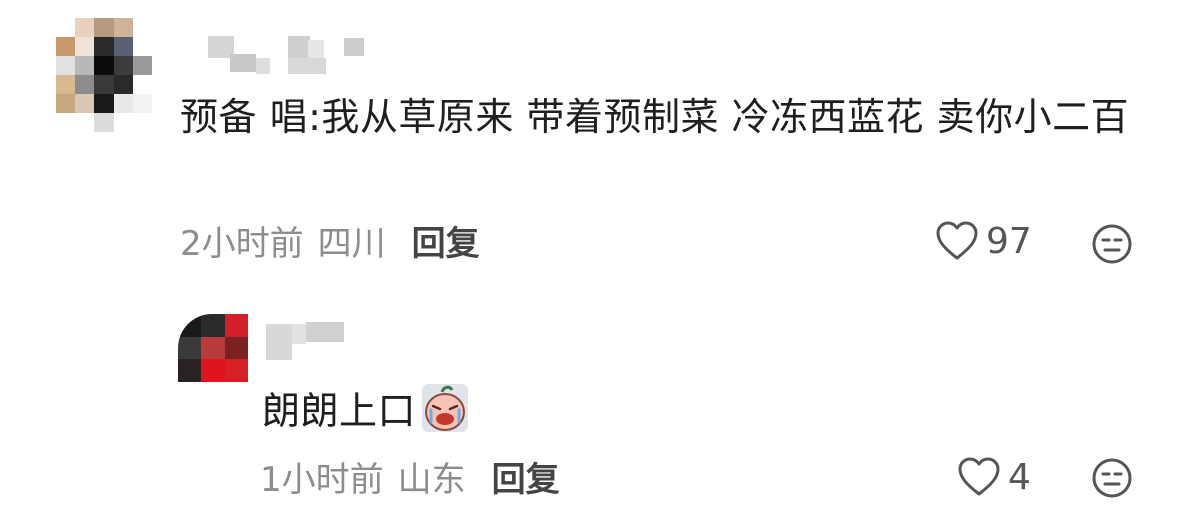  I want to click on like-button: 4, so click(993, 477).